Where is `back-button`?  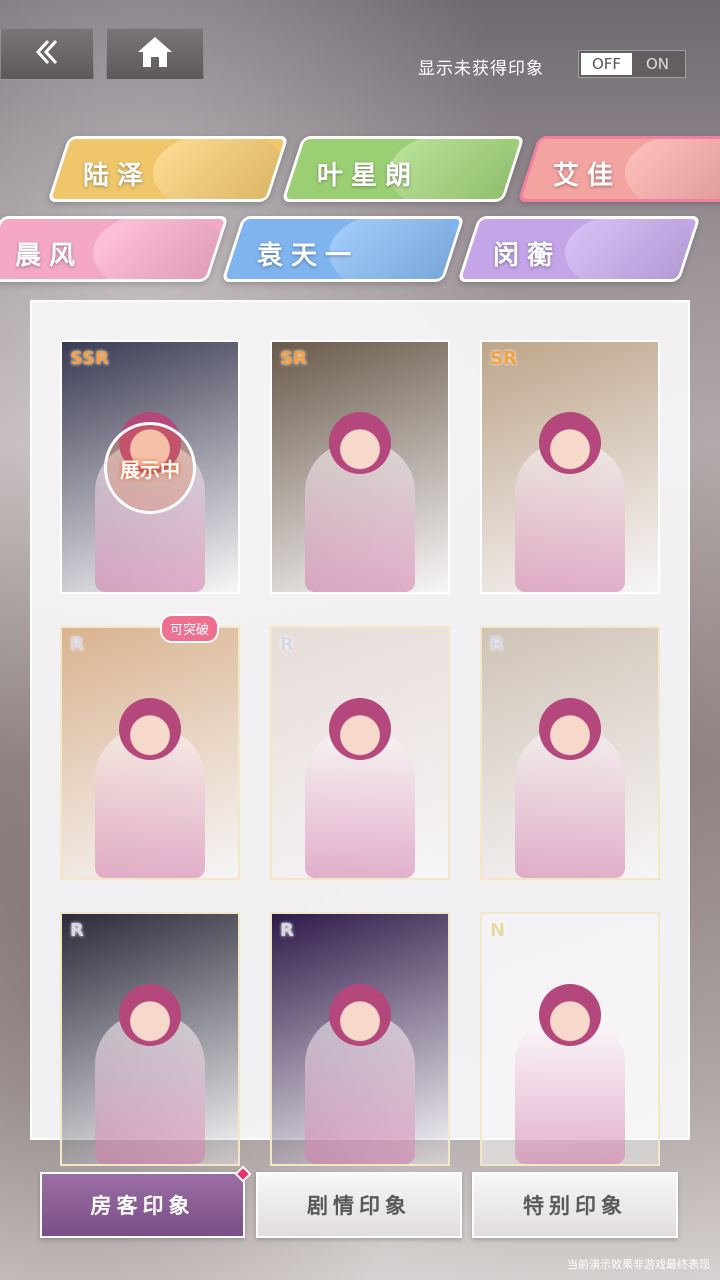 back-button is located at coordinates (47, 54).